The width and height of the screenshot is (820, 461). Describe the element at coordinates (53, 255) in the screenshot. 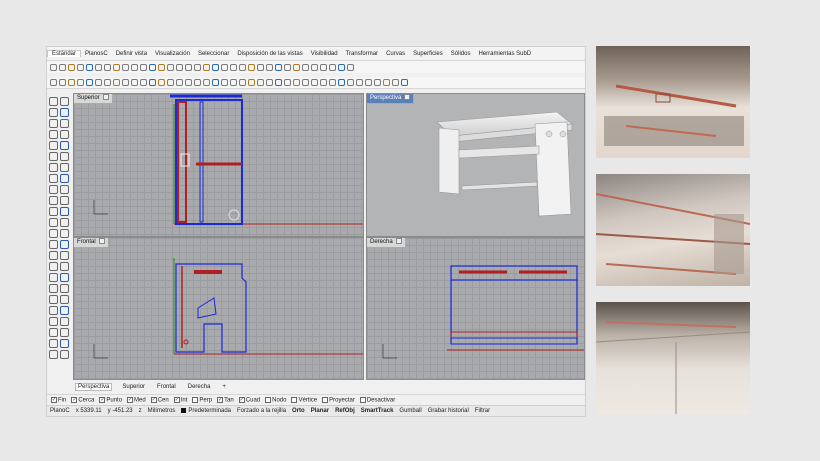

I see `tool-29-icon` at that location.